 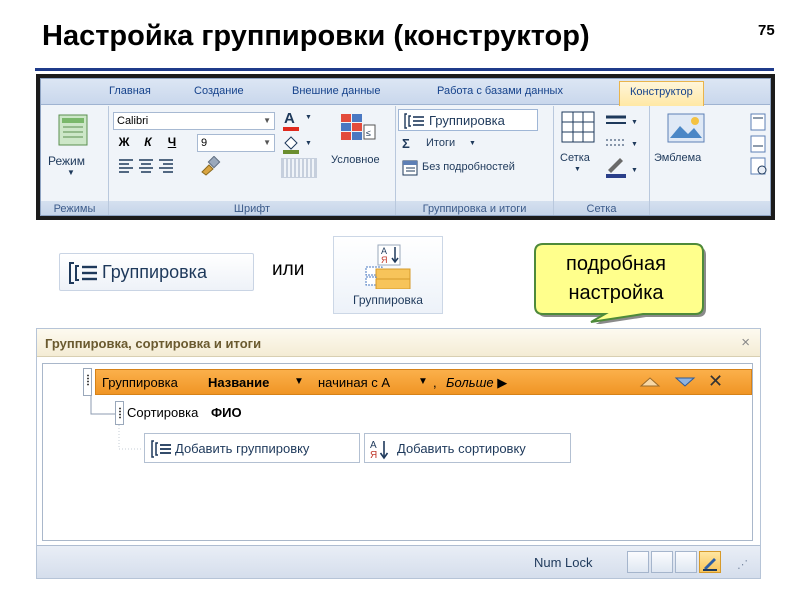 What do you see at coordinates (742, 564) in the screenshot?
I see `resize-grip-icon: ⋰` at bounding box center [742, 564].